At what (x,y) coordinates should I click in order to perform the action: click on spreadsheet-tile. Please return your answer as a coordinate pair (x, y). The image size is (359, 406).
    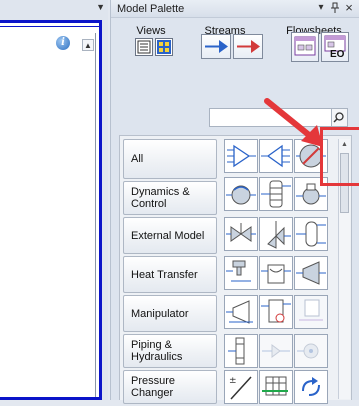
    Looking at the image, I should click on (276, 387).